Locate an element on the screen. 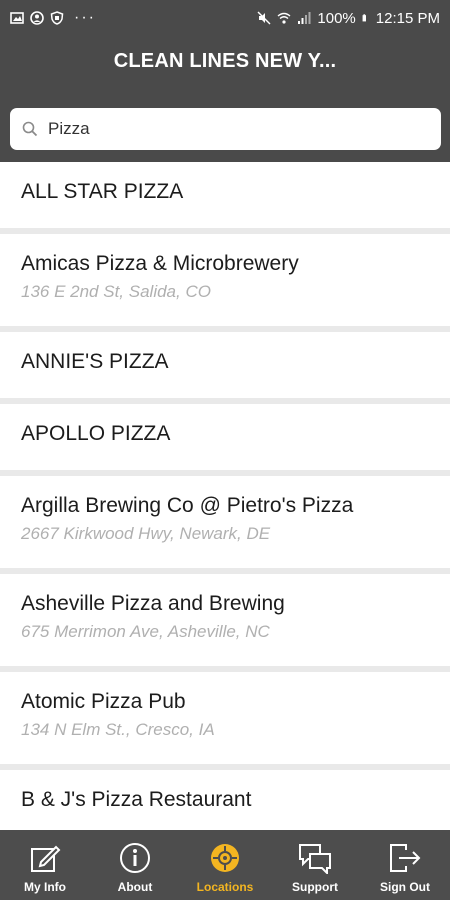 This screenshot has width=450, height=900. list-item: APOLLO PIZZA is located at coordinates (225, 437).